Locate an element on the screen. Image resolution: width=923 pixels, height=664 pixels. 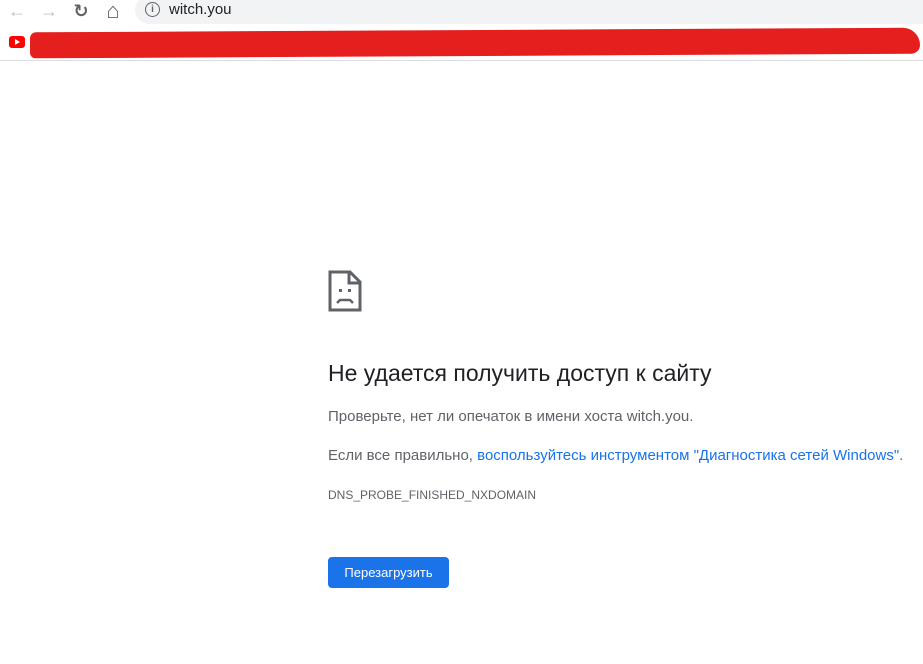
bookmarks-bar is located at coordinates (461, 43).